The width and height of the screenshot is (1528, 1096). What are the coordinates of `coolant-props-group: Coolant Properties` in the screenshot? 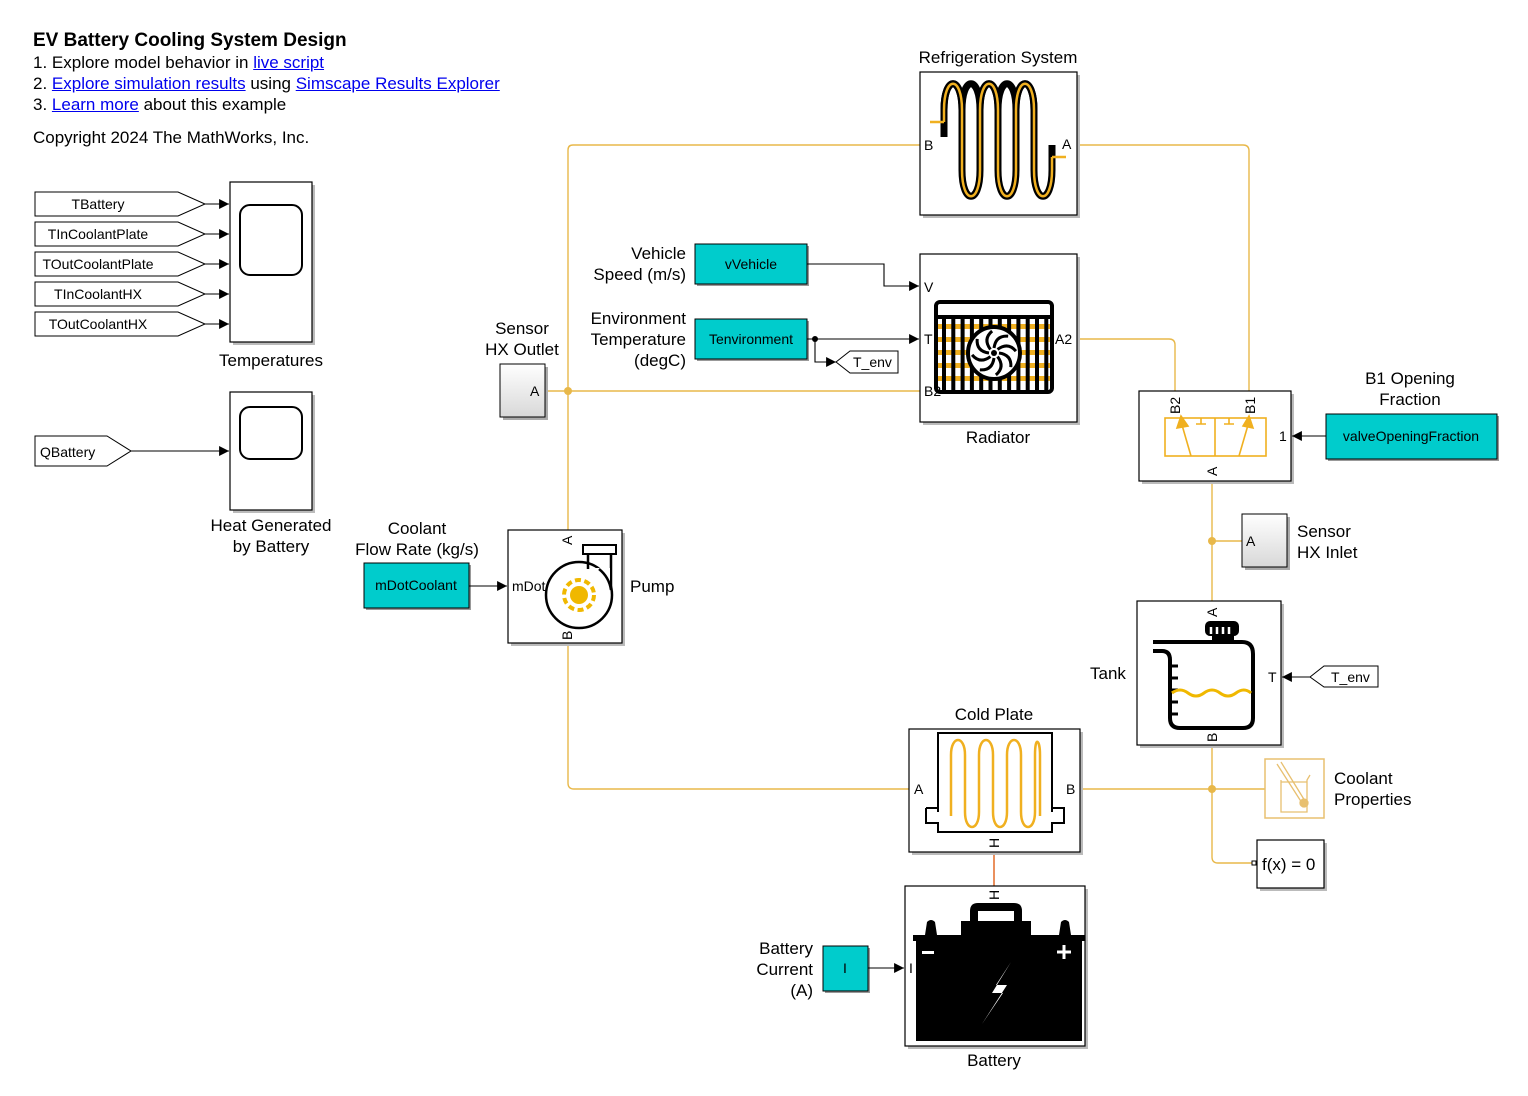 It's located at (1337, 788).